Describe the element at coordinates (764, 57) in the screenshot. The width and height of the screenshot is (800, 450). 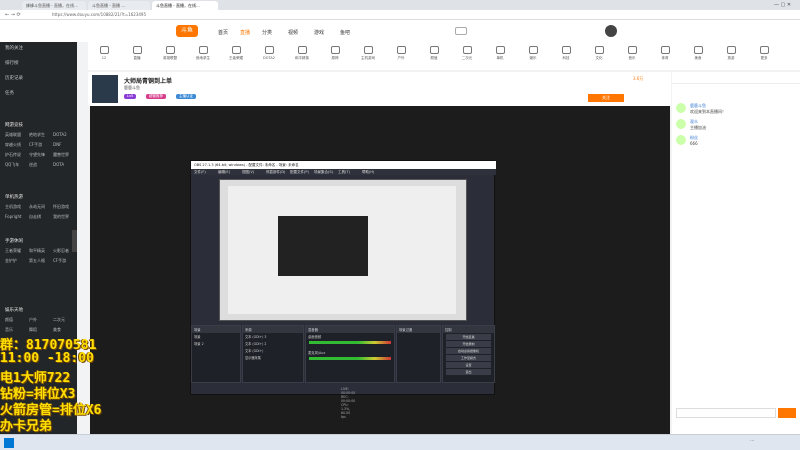
I see `category-item: 更多` at that location.